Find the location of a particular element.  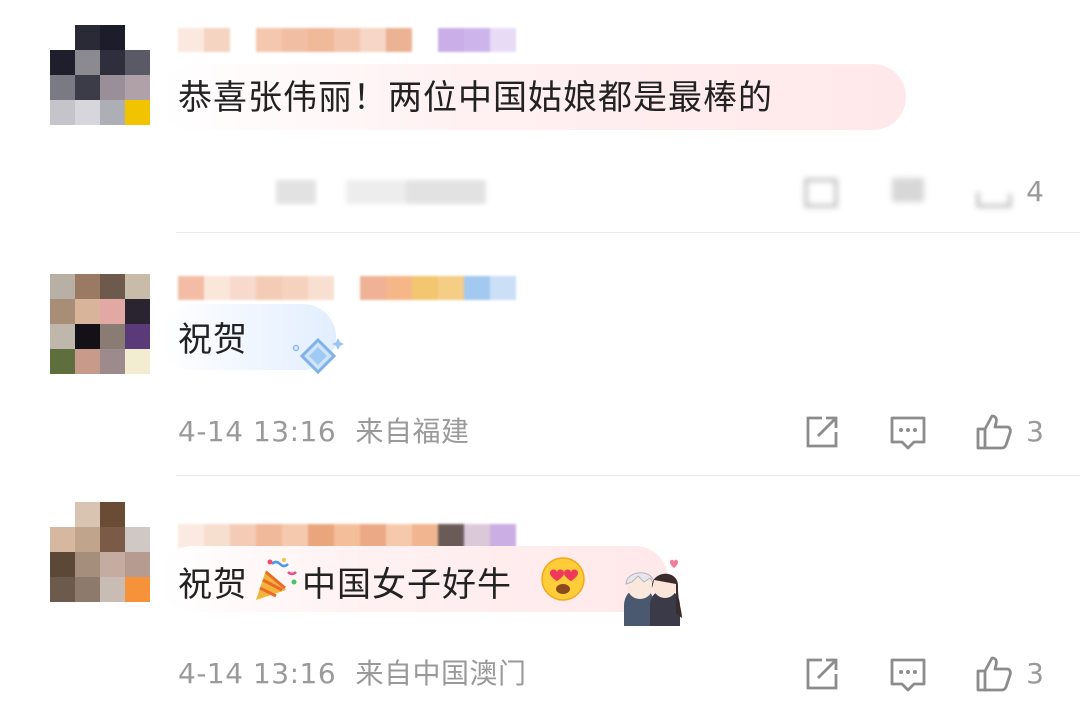

party-popper-icon is located at coordinates (274, 586).